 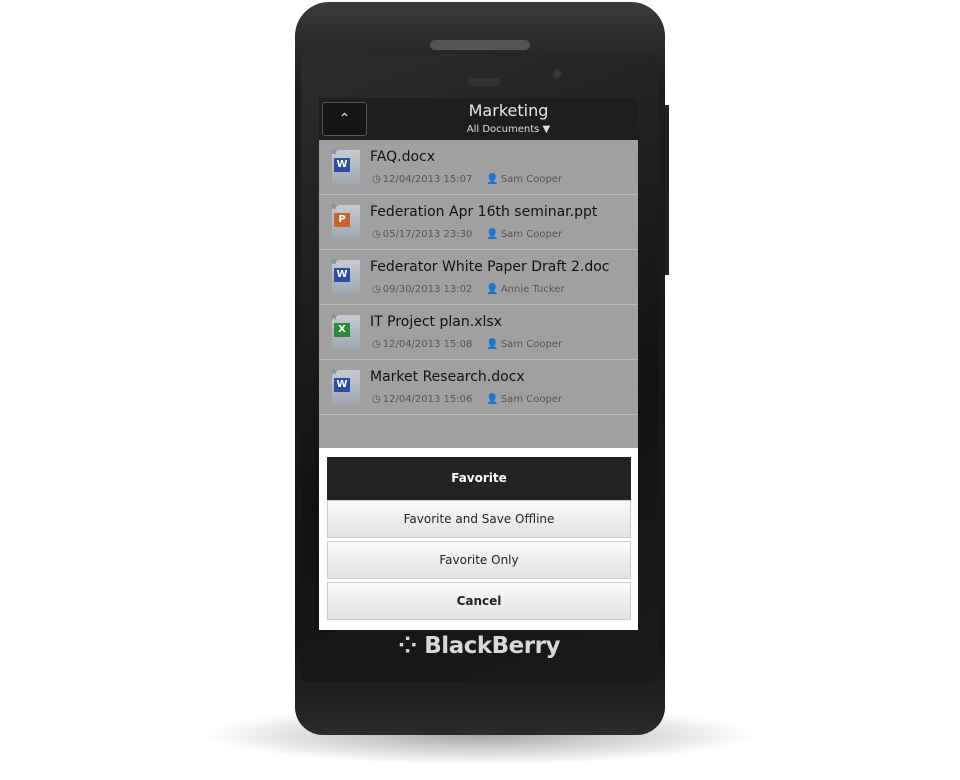 I want to click on document-date: 05/17/2013 23:30, so click(x=427, y=234).